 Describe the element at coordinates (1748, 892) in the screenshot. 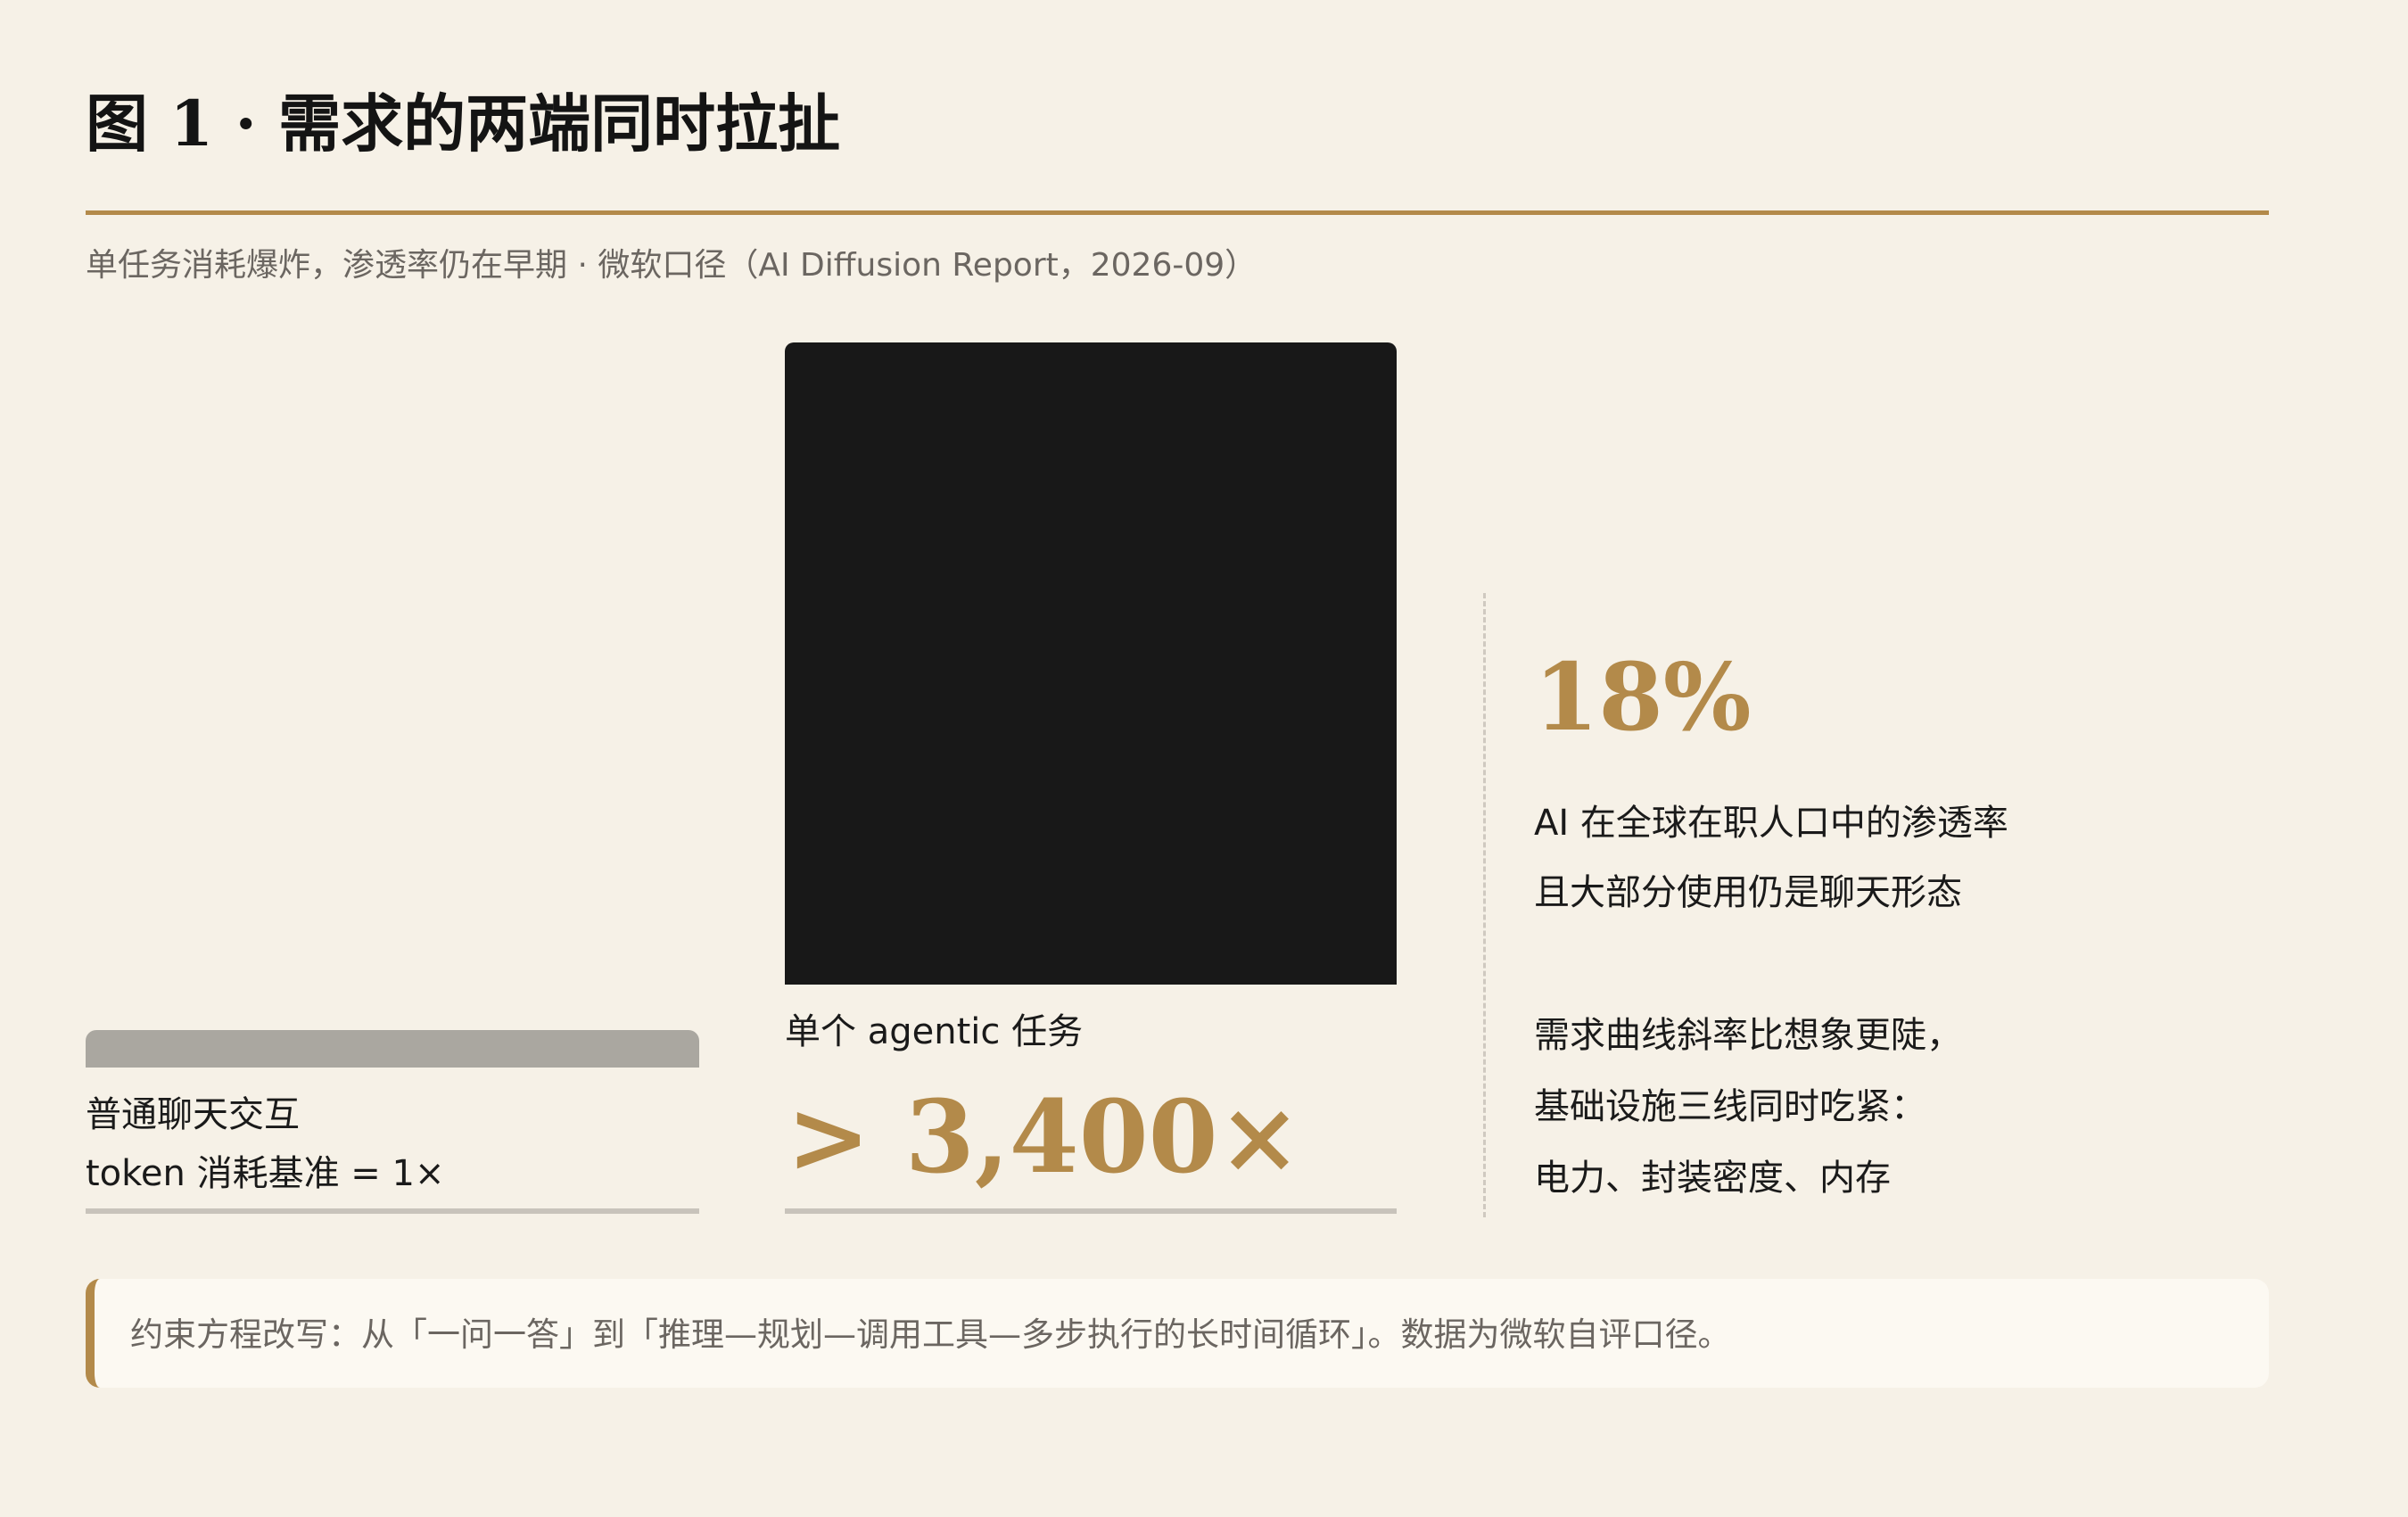

I see `stat-desc-line-2: 且大部分使用仍是聊天形态` at that location.